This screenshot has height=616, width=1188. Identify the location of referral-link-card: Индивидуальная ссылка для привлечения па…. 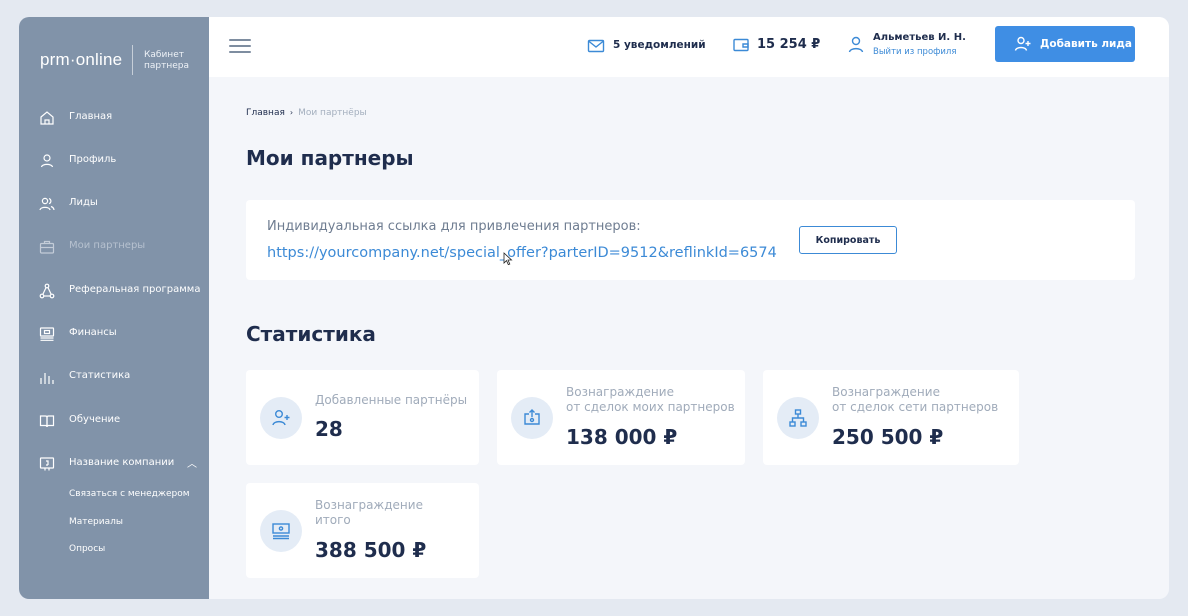
(690, 240).